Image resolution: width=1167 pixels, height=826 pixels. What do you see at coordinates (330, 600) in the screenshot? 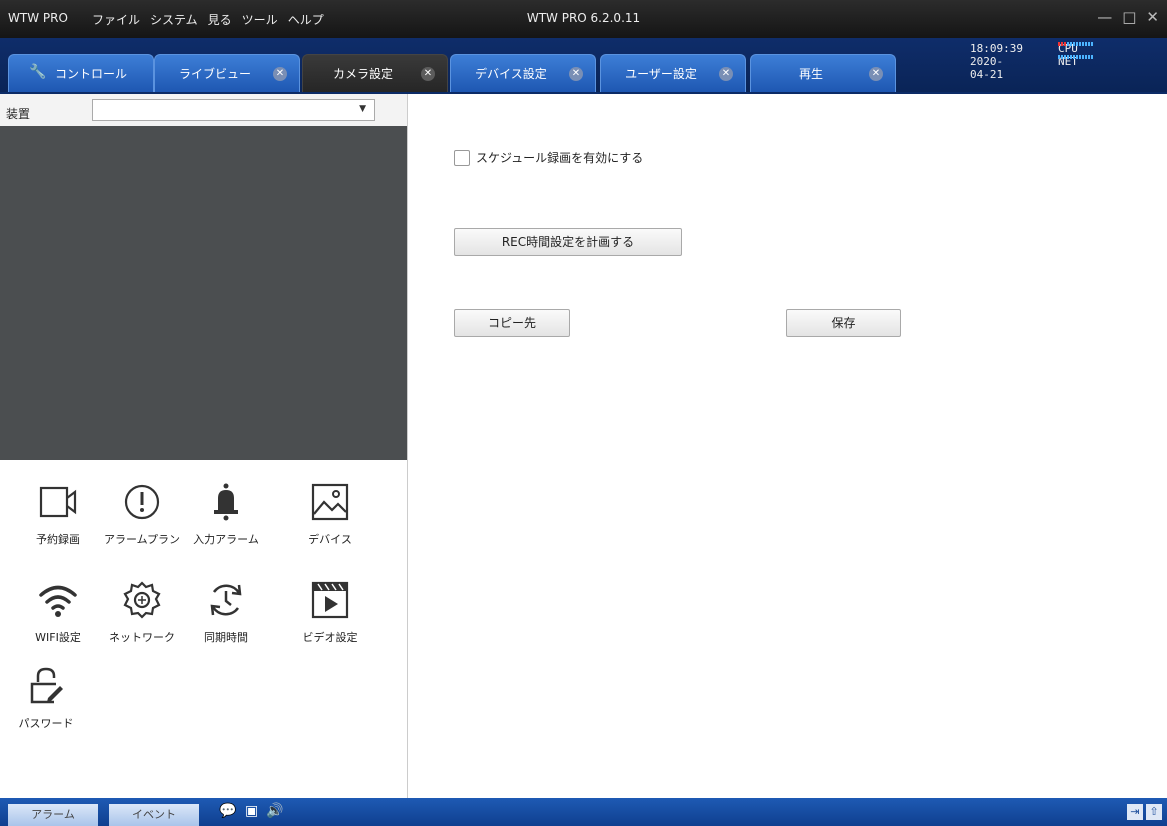
I see `video-clapper-icon` at bounding box center [330, 600].